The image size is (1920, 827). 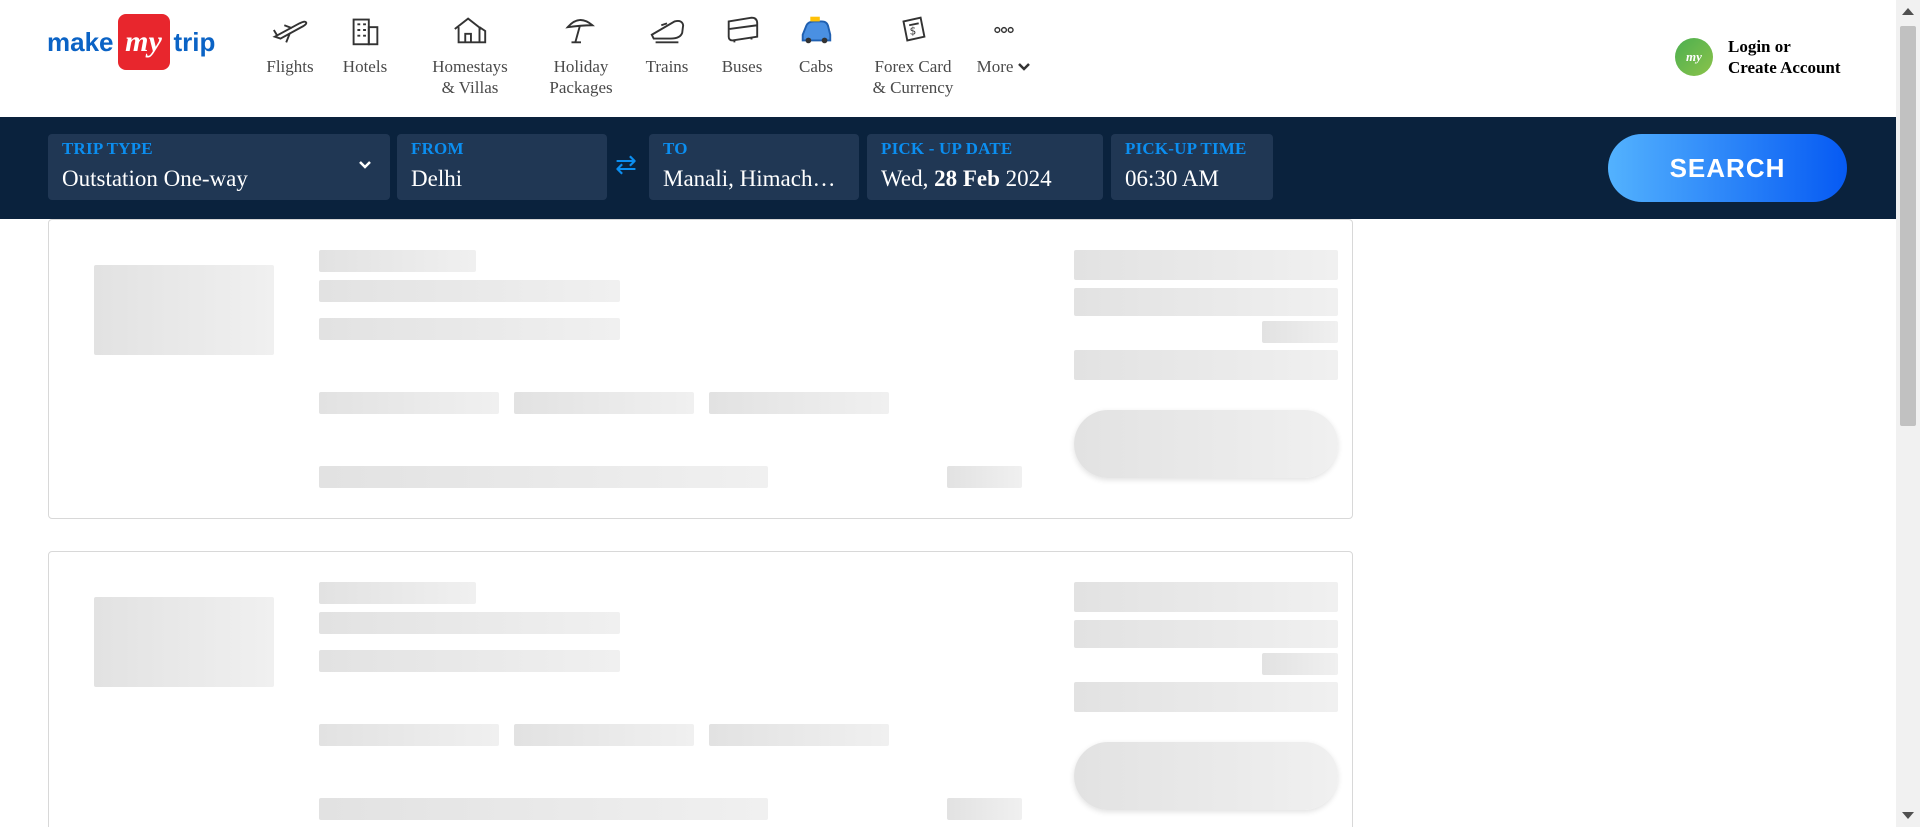 I want to click on pickup-day: Wed,, so click(x=905, y=178).